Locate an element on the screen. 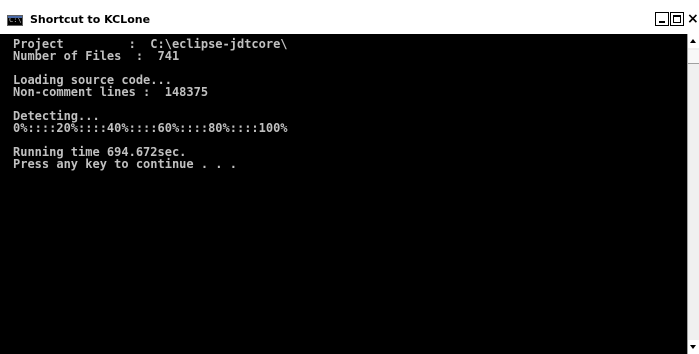  minimize-button is located at coordinates (662, 19).